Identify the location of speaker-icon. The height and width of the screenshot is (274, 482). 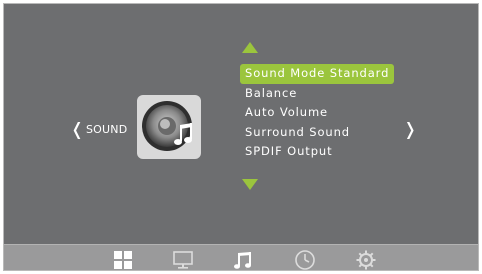
(169, 127).